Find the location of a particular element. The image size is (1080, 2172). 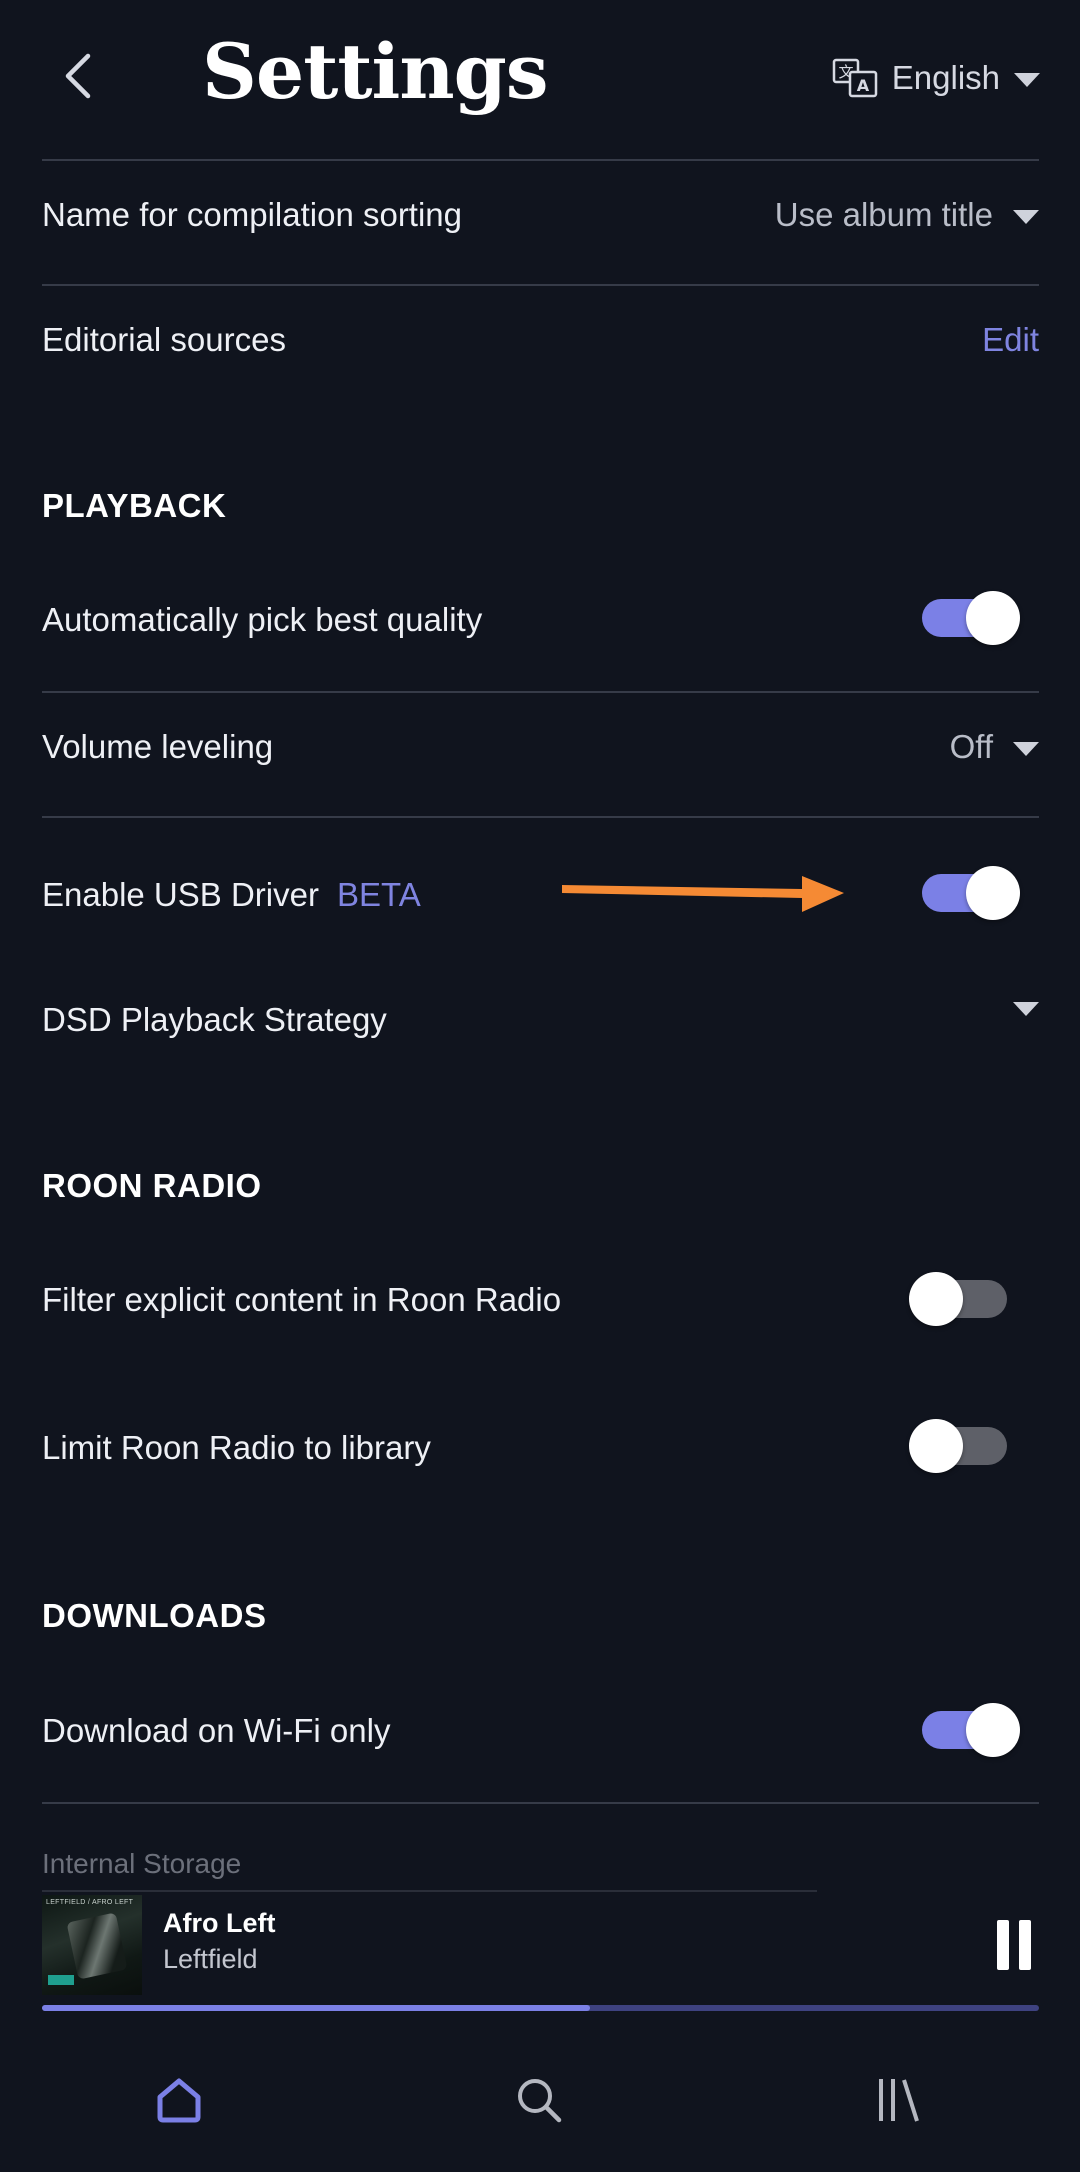

svg-text: A is located at coordinates (863, 85).